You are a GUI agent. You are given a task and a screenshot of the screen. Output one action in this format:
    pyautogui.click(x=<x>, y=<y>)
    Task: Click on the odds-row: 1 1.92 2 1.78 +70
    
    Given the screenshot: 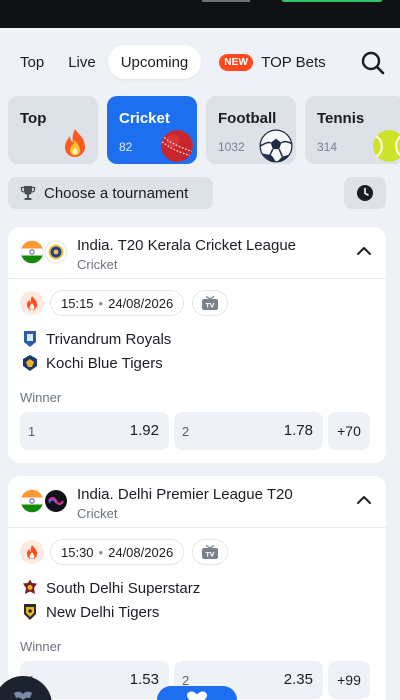 What is the action you would take?
    pyautogui.click(x=195, y=431)
    